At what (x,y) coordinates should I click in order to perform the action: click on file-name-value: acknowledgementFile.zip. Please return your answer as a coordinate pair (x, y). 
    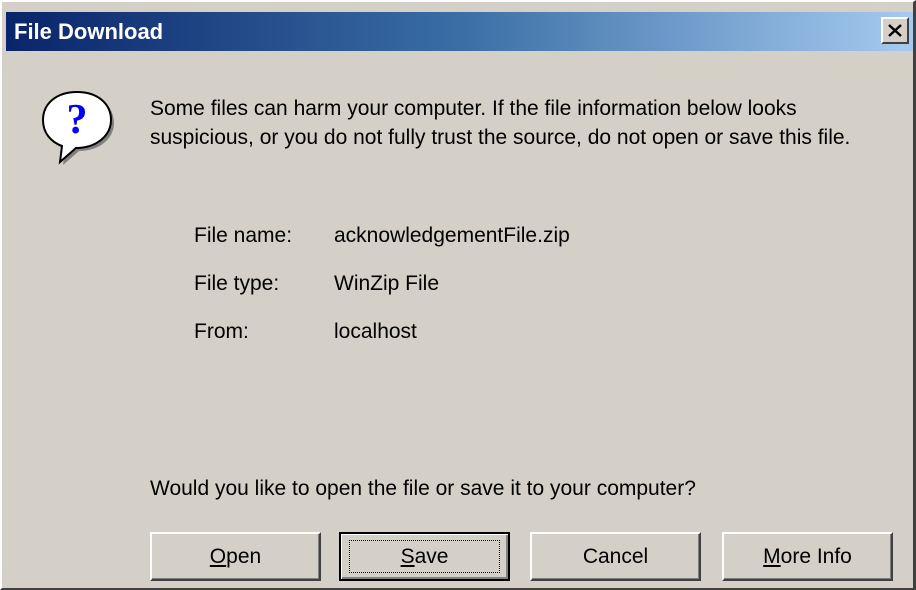
    Looking at the image, I should click on (452, 235).